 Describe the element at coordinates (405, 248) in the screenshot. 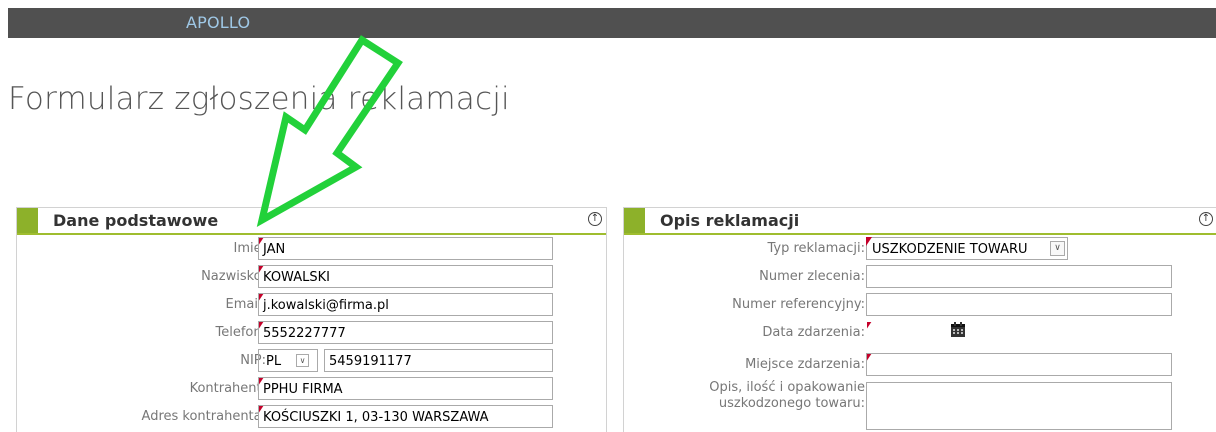

I see `input-imie: JAN` at that location.